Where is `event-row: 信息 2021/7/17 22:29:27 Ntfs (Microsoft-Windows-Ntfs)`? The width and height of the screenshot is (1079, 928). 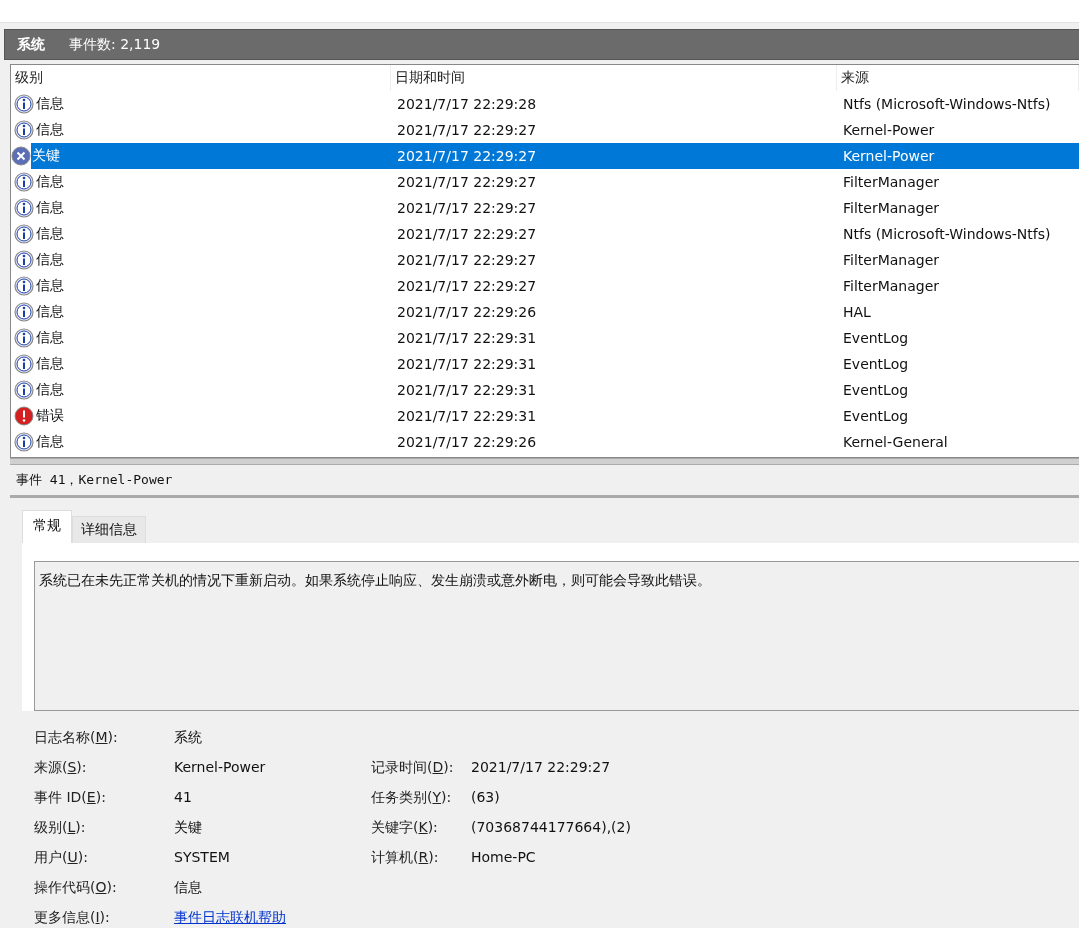 event-row: 信息 2021/7/17 22:29:27 Ntfs (Microsoft-Windows-Ntfs) is located at coordinates (545, 234).